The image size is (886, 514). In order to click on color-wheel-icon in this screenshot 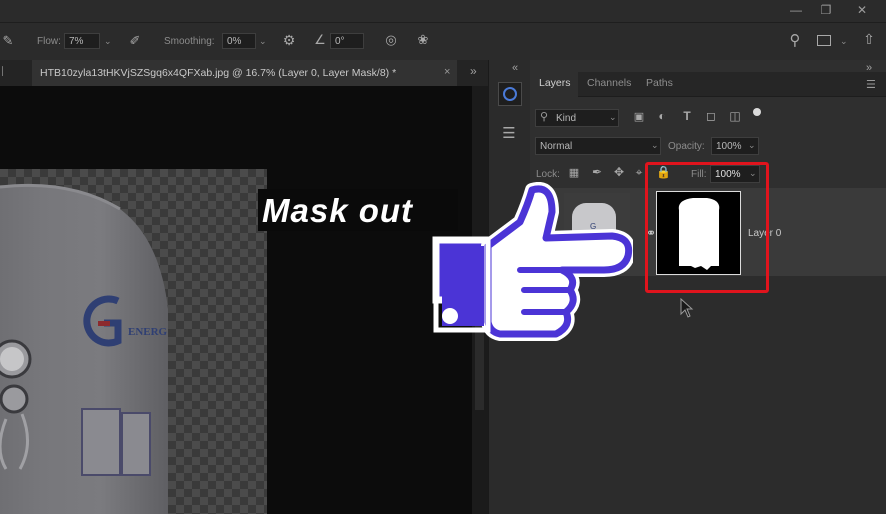, I will do `click(510, 94)`.